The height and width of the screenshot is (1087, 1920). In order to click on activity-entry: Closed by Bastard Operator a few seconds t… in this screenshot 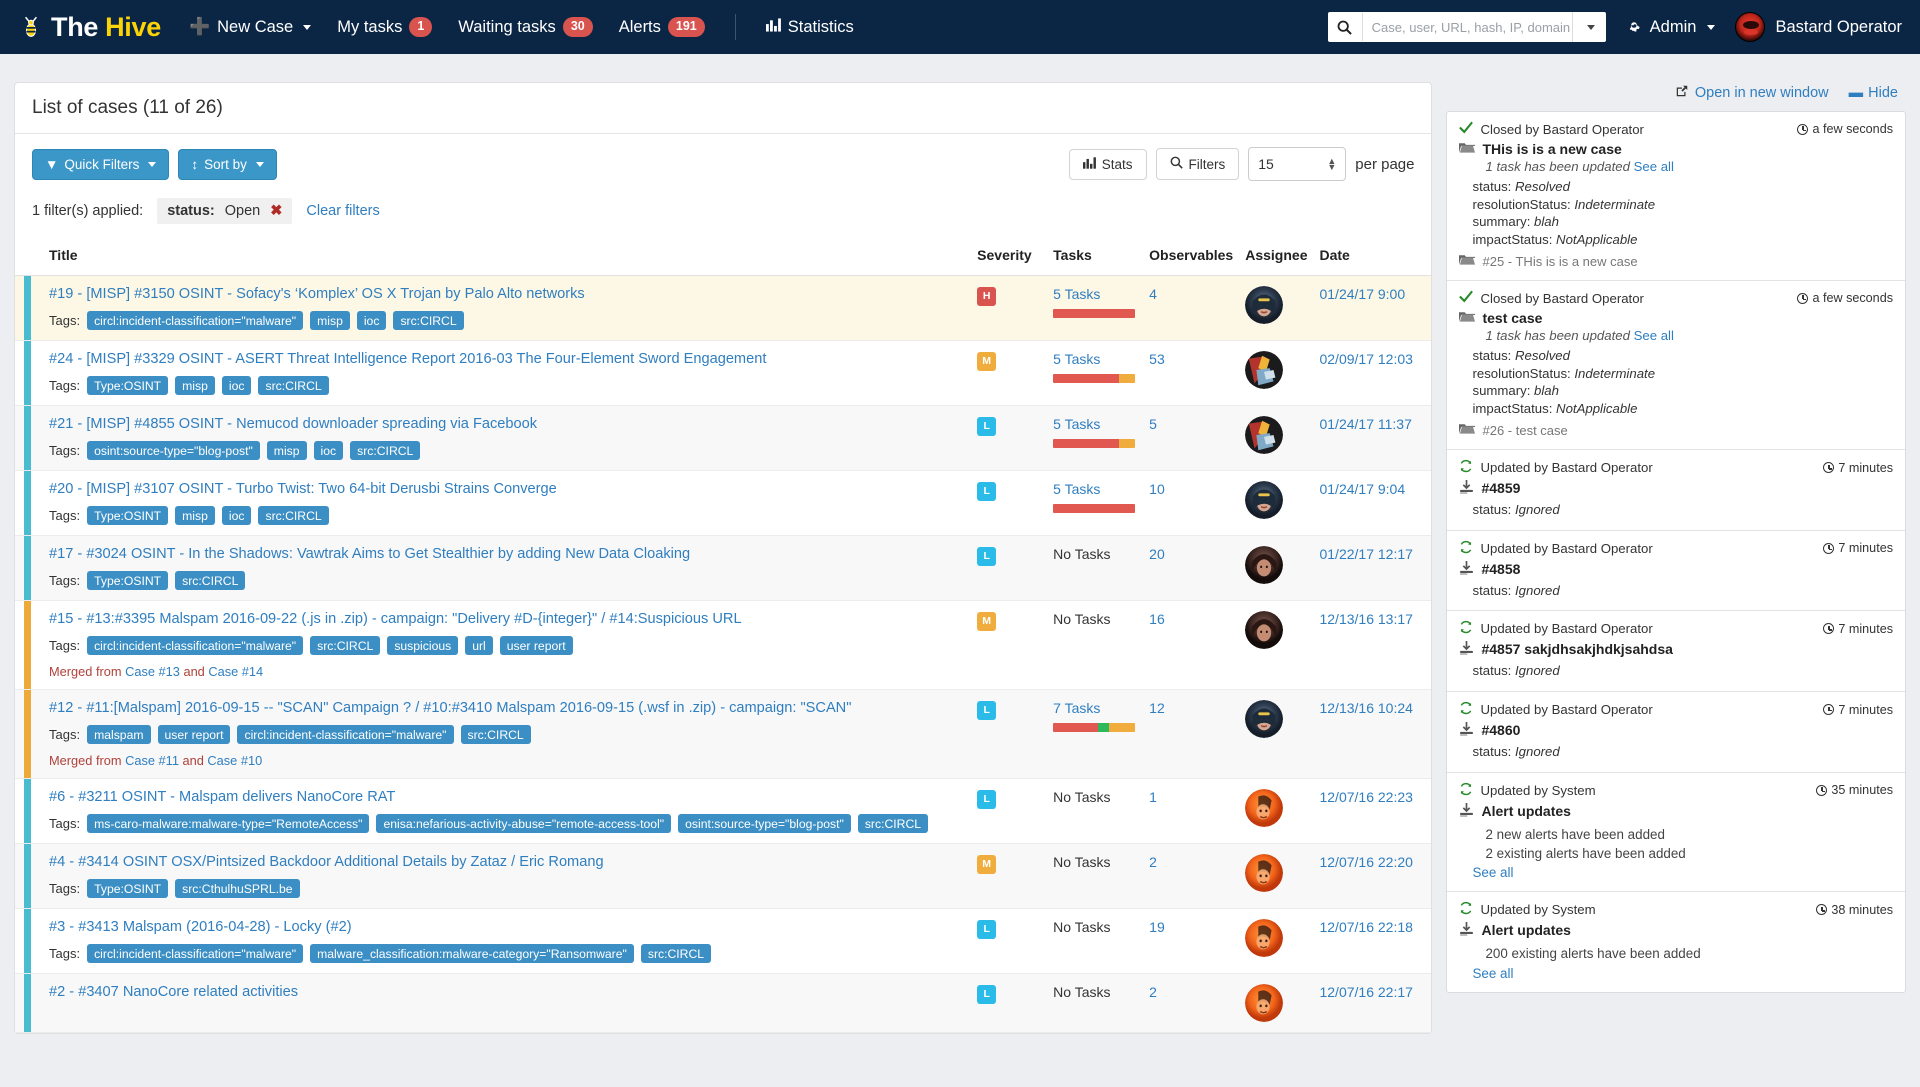, I will do `click(1676, 366)`.